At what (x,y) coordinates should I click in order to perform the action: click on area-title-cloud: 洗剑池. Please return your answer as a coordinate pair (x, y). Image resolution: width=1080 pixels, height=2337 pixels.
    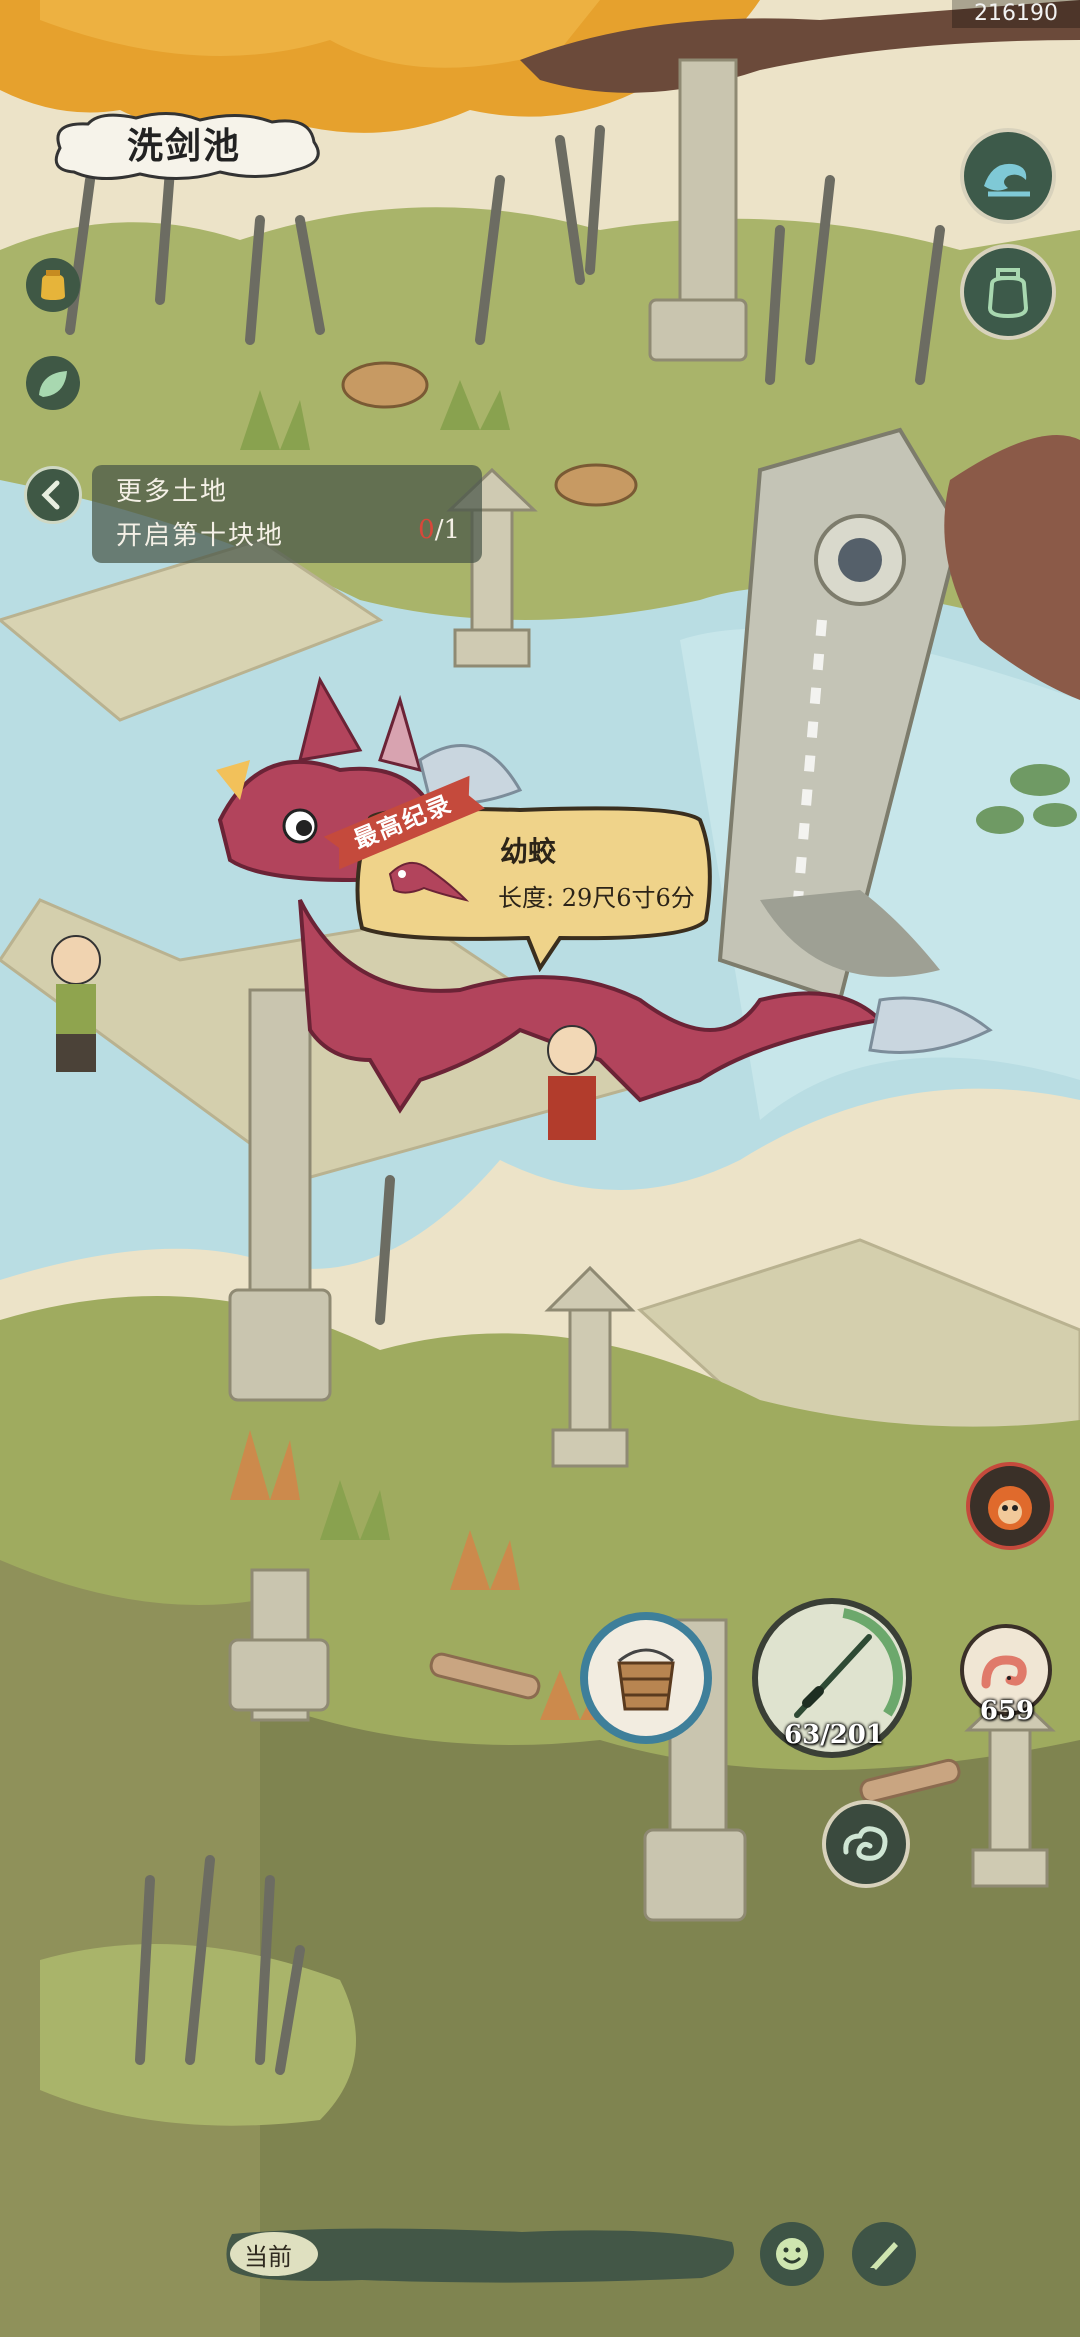
    Looking at the image, I should click on (184, 146).